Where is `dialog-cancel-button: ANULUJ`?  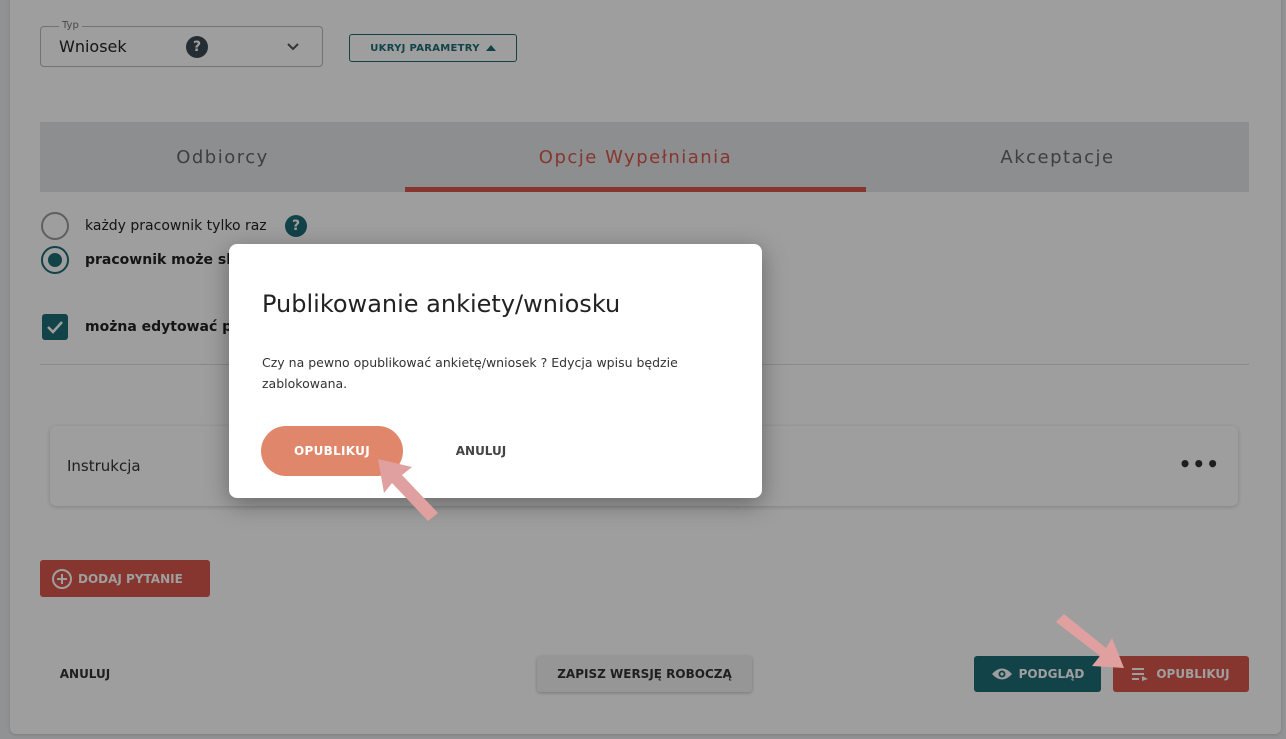
dialog-cancel-button: ANULUJ is located at coordinates (481, 451).